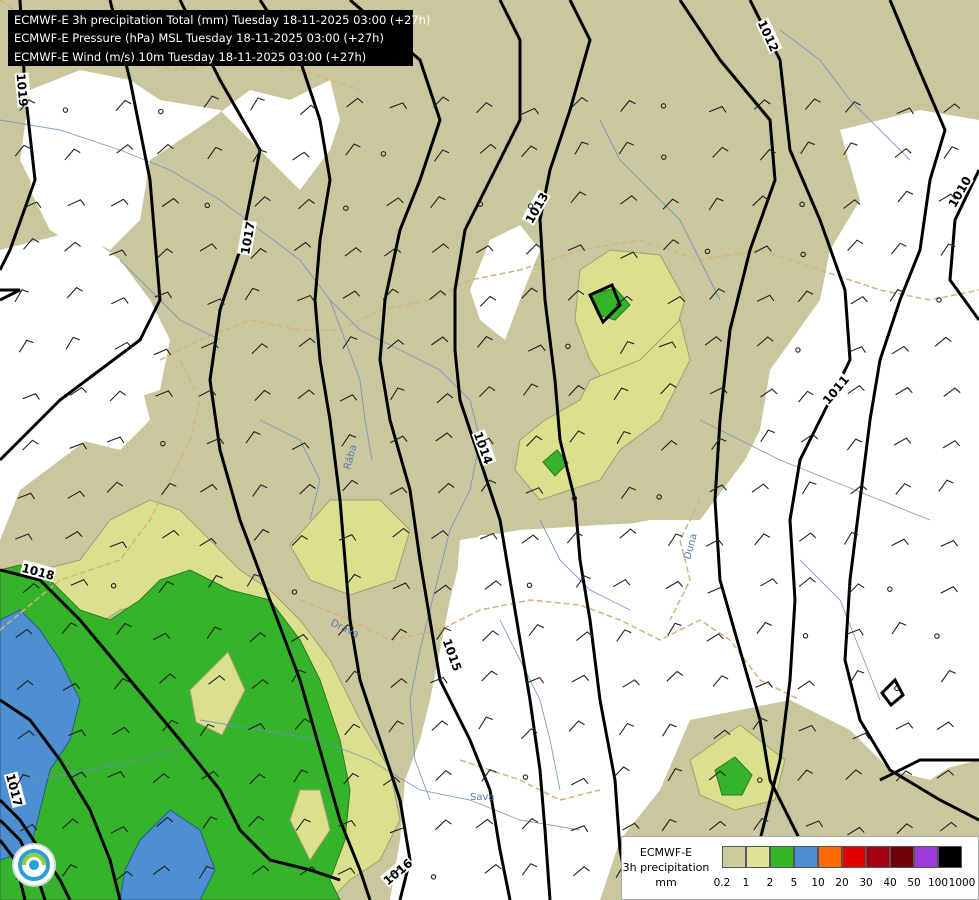 The height and width of the screenshot is (900, 979). What do you see at coordinates (666, 852) in the screenshot?
I see `legend-title-line1: ECMWF-E` at bounding box center [666, 852].